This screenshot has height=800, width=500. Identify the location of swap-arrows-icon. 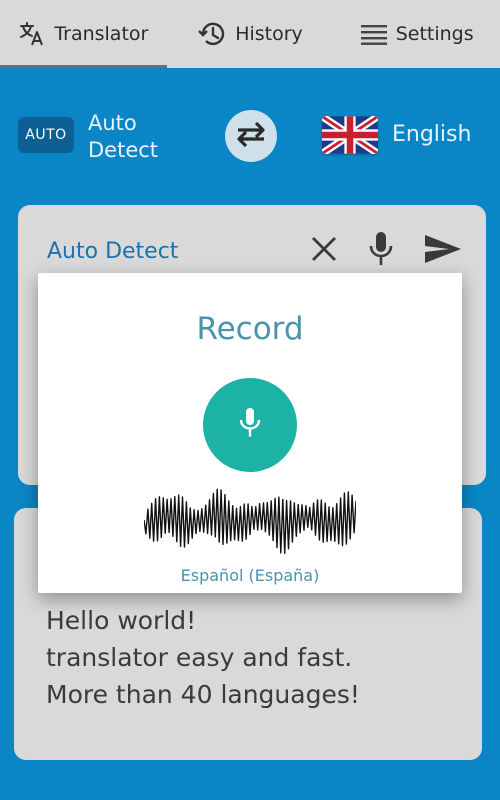
(251, 136).